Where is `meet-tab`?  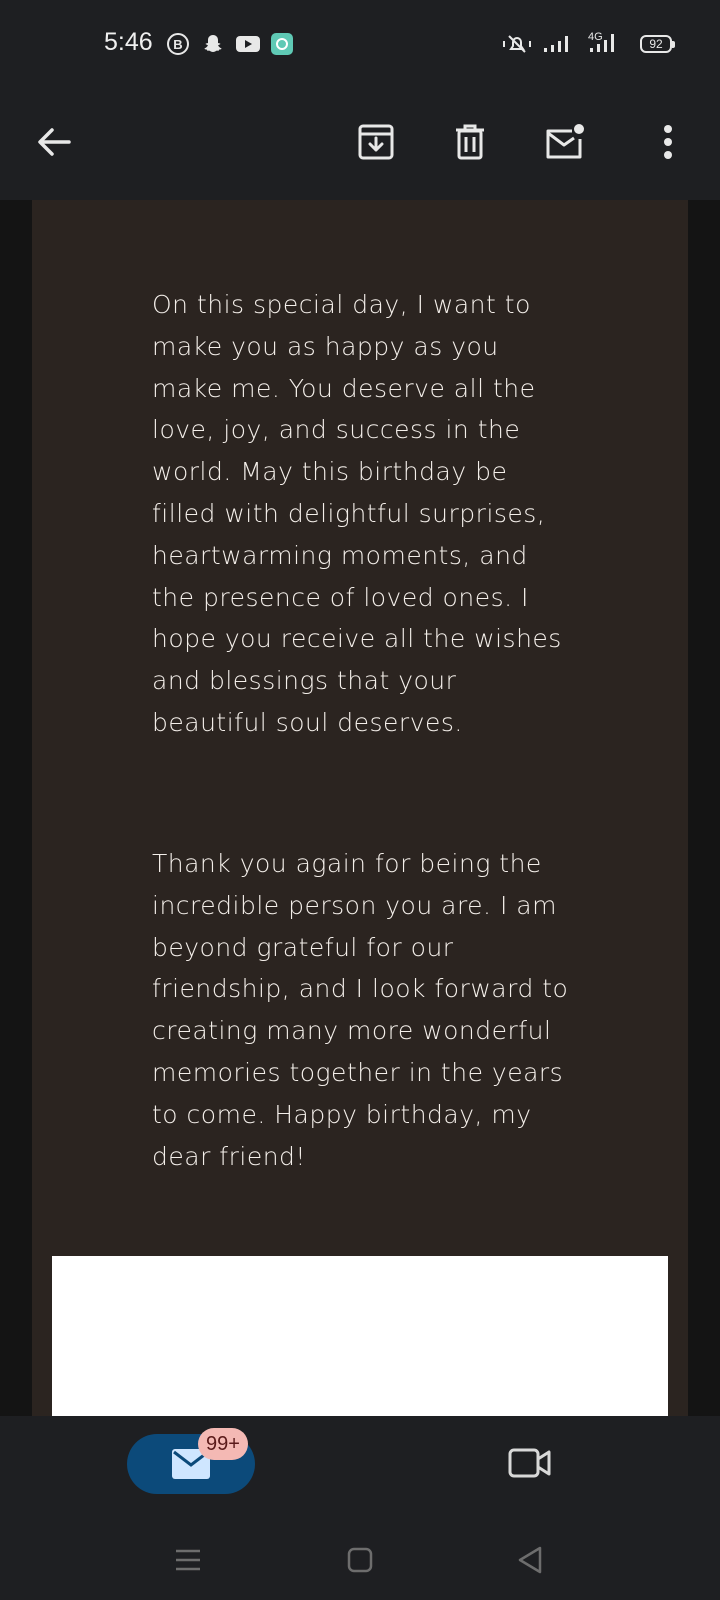
meet-tab is located at coordinates (530, 1463).